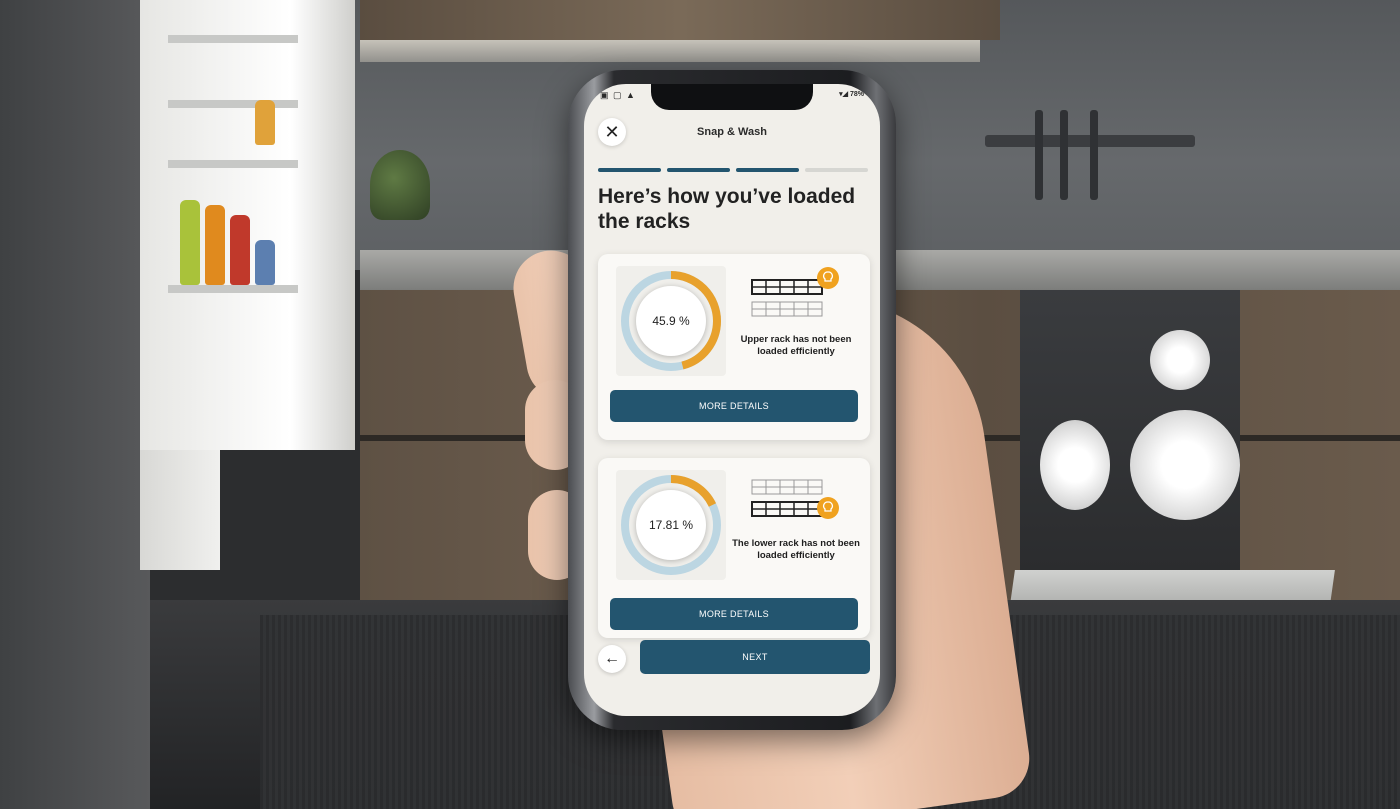 The image size is (1400, 809). Describe the element at coordinates (755, 657) in the screenshot. I see `next-button: NEXT` at that location.